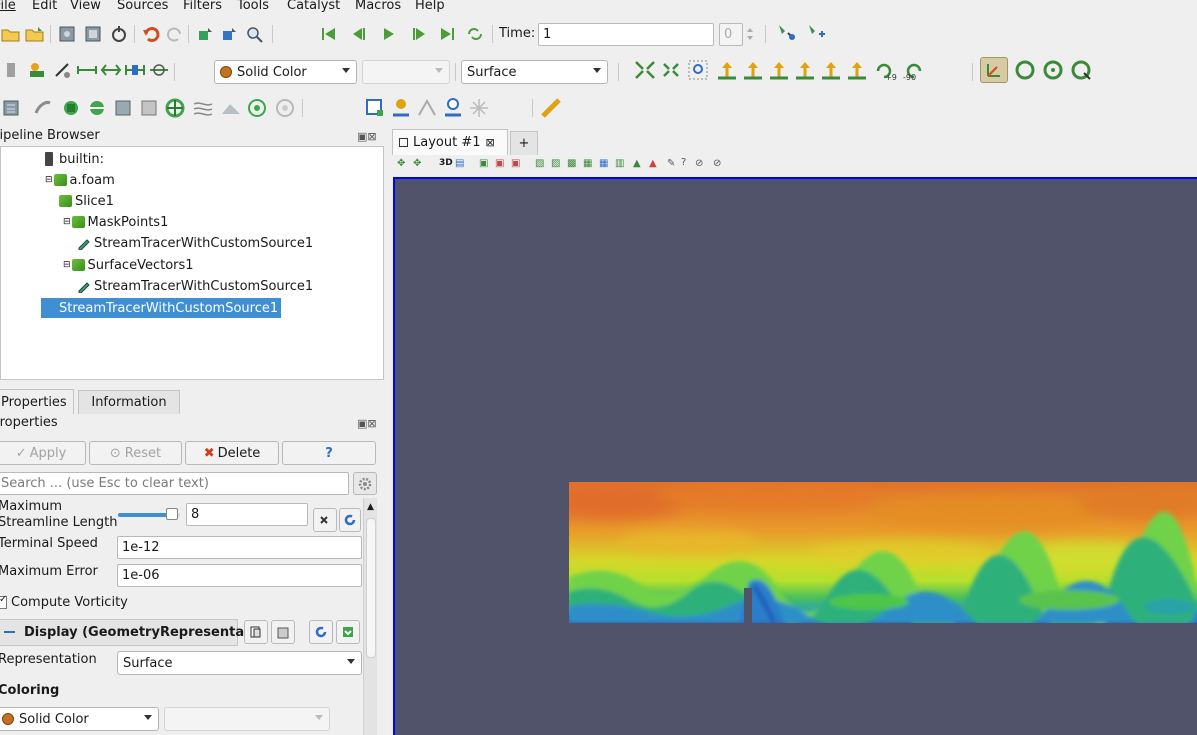  What do you see at coordinates (67, 34) in the screenshot?
I see `save-state-icon` at bounding box center [67, 34].